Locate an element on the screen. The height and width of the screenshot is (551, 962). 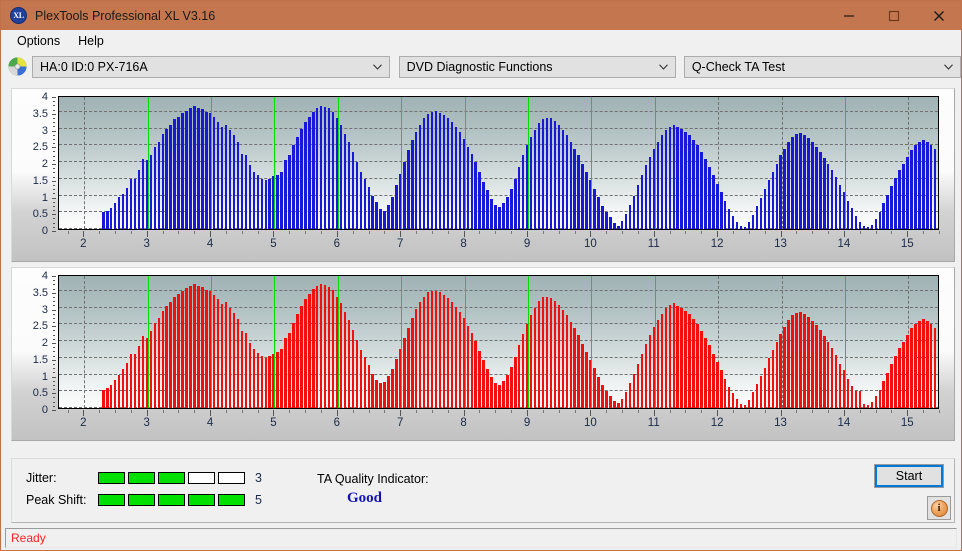
close-button is located at coordinates (938, 15).